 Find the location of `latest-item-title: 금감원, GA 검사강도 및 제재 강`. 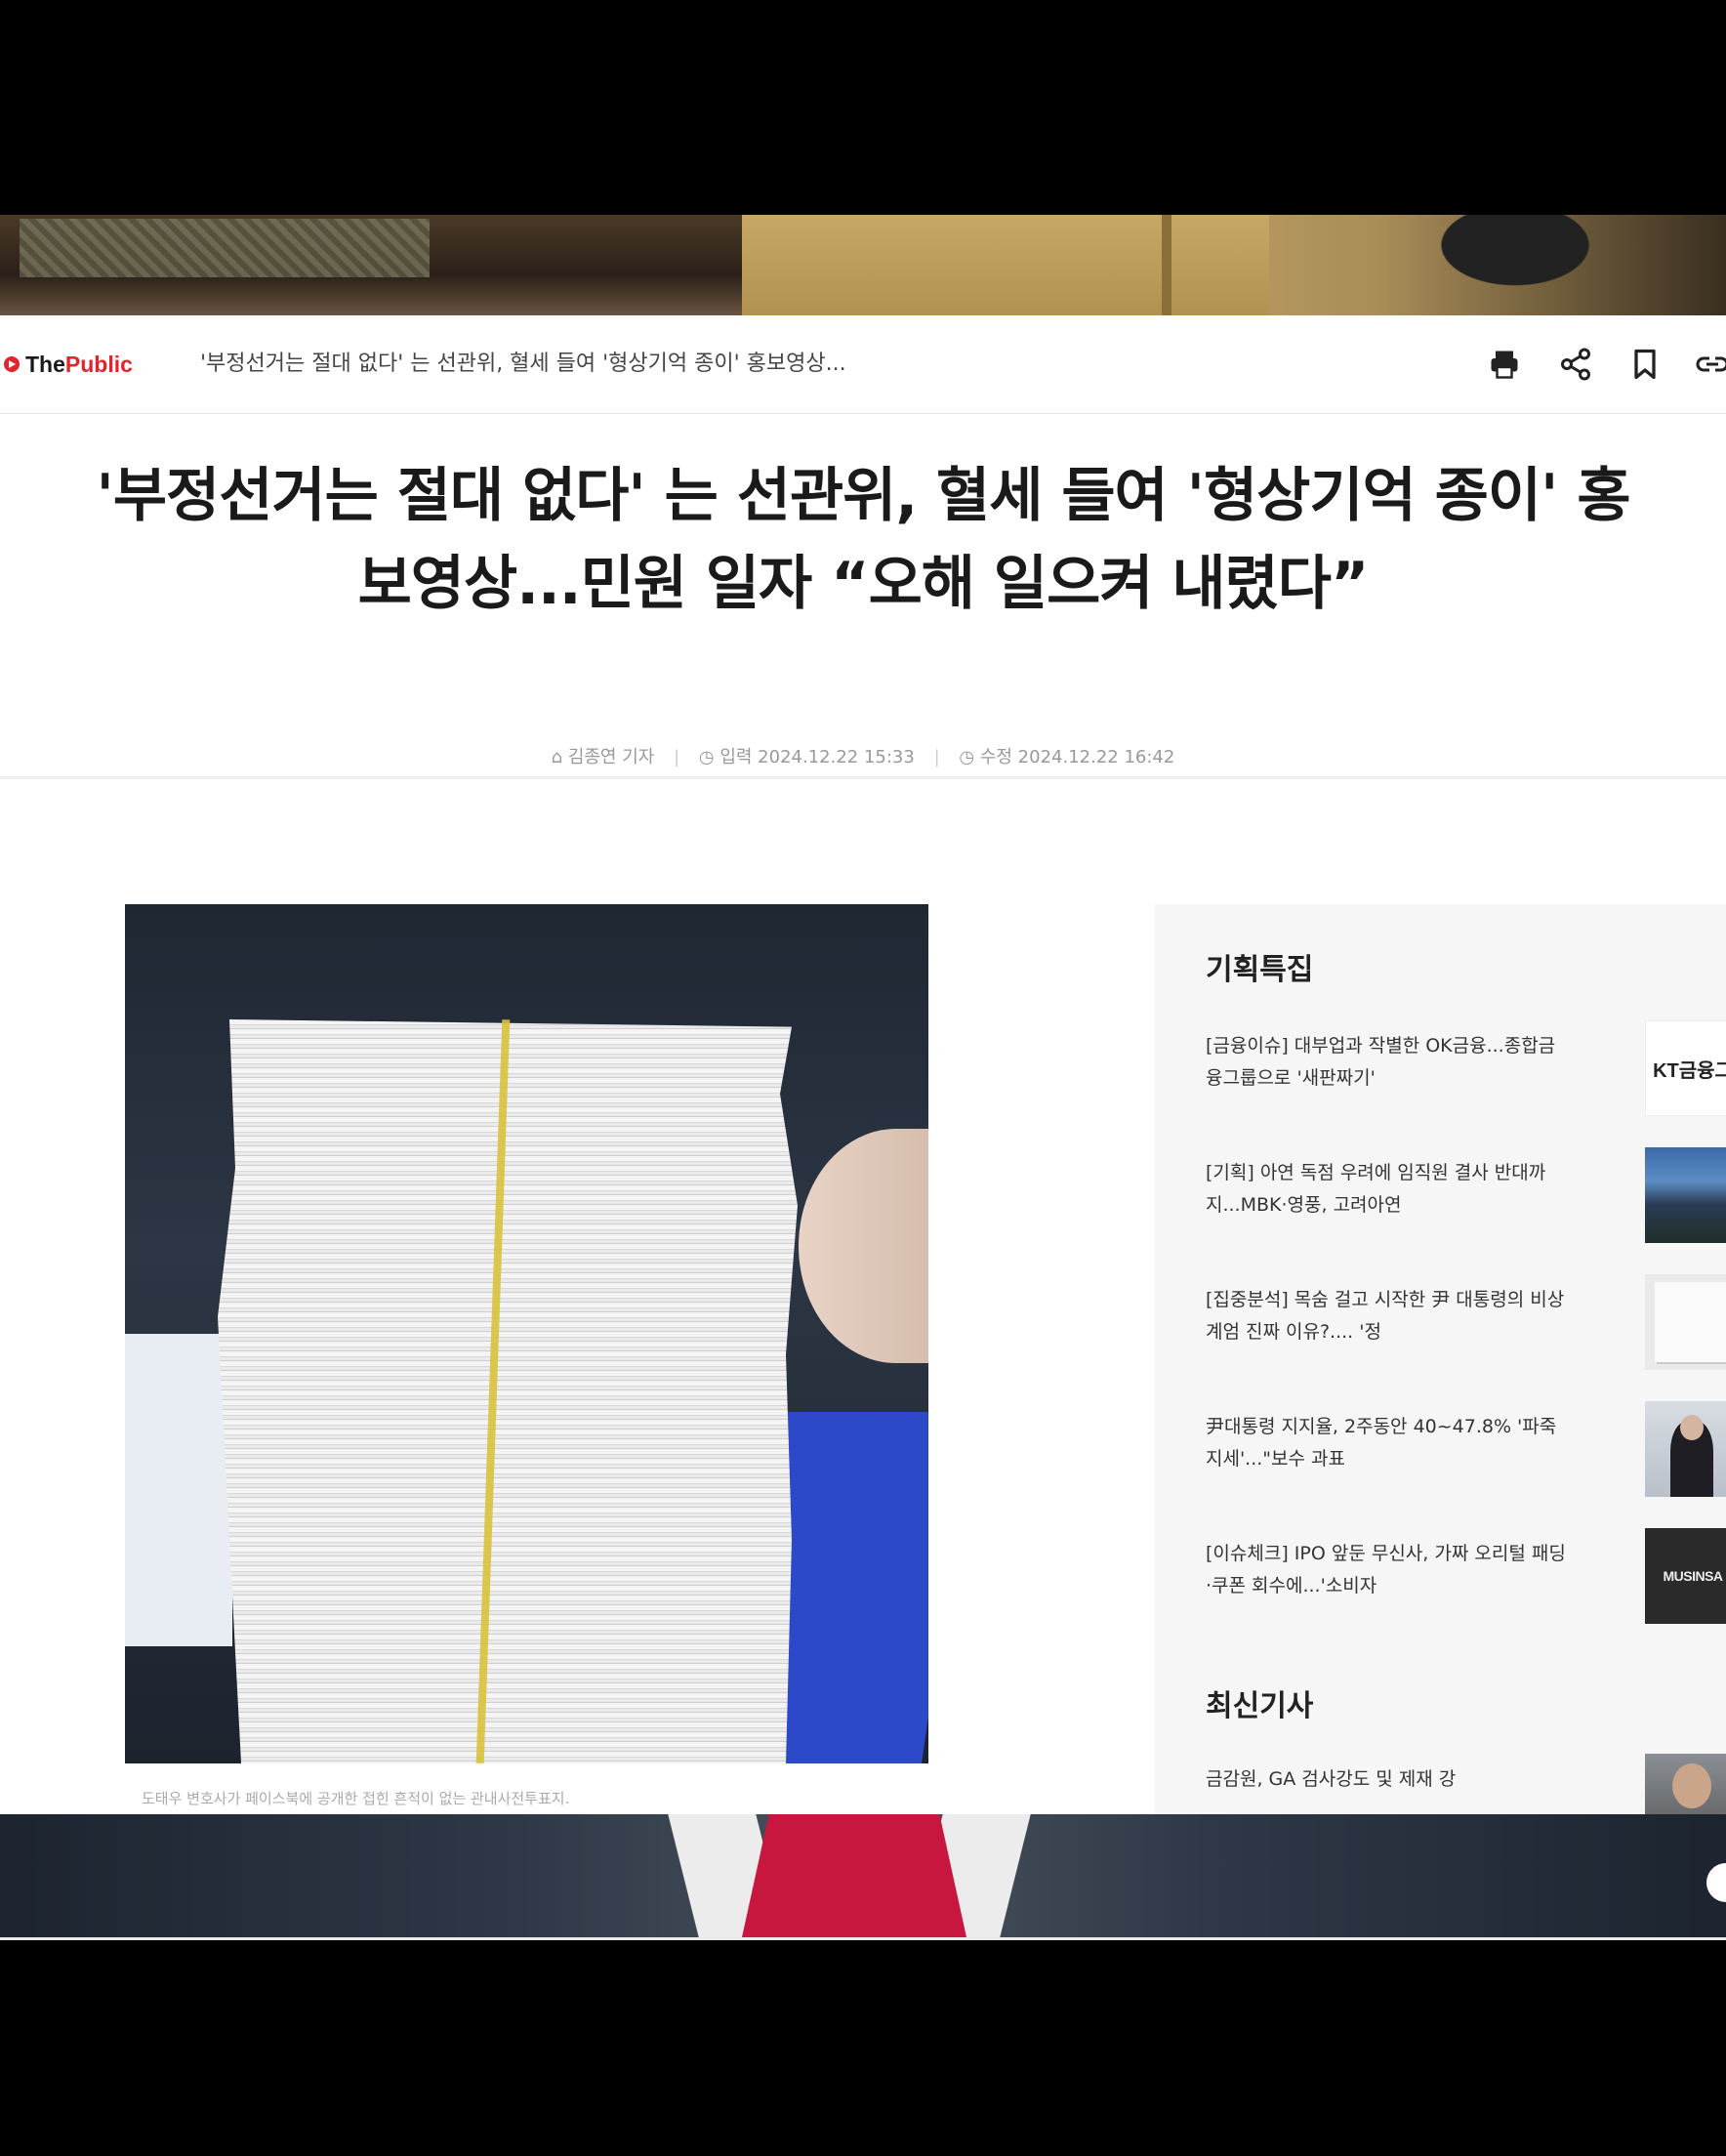

latest-item-title: 금감원, GA 검사강도 및 제재 강 is located at coordinates (1331, 1779).